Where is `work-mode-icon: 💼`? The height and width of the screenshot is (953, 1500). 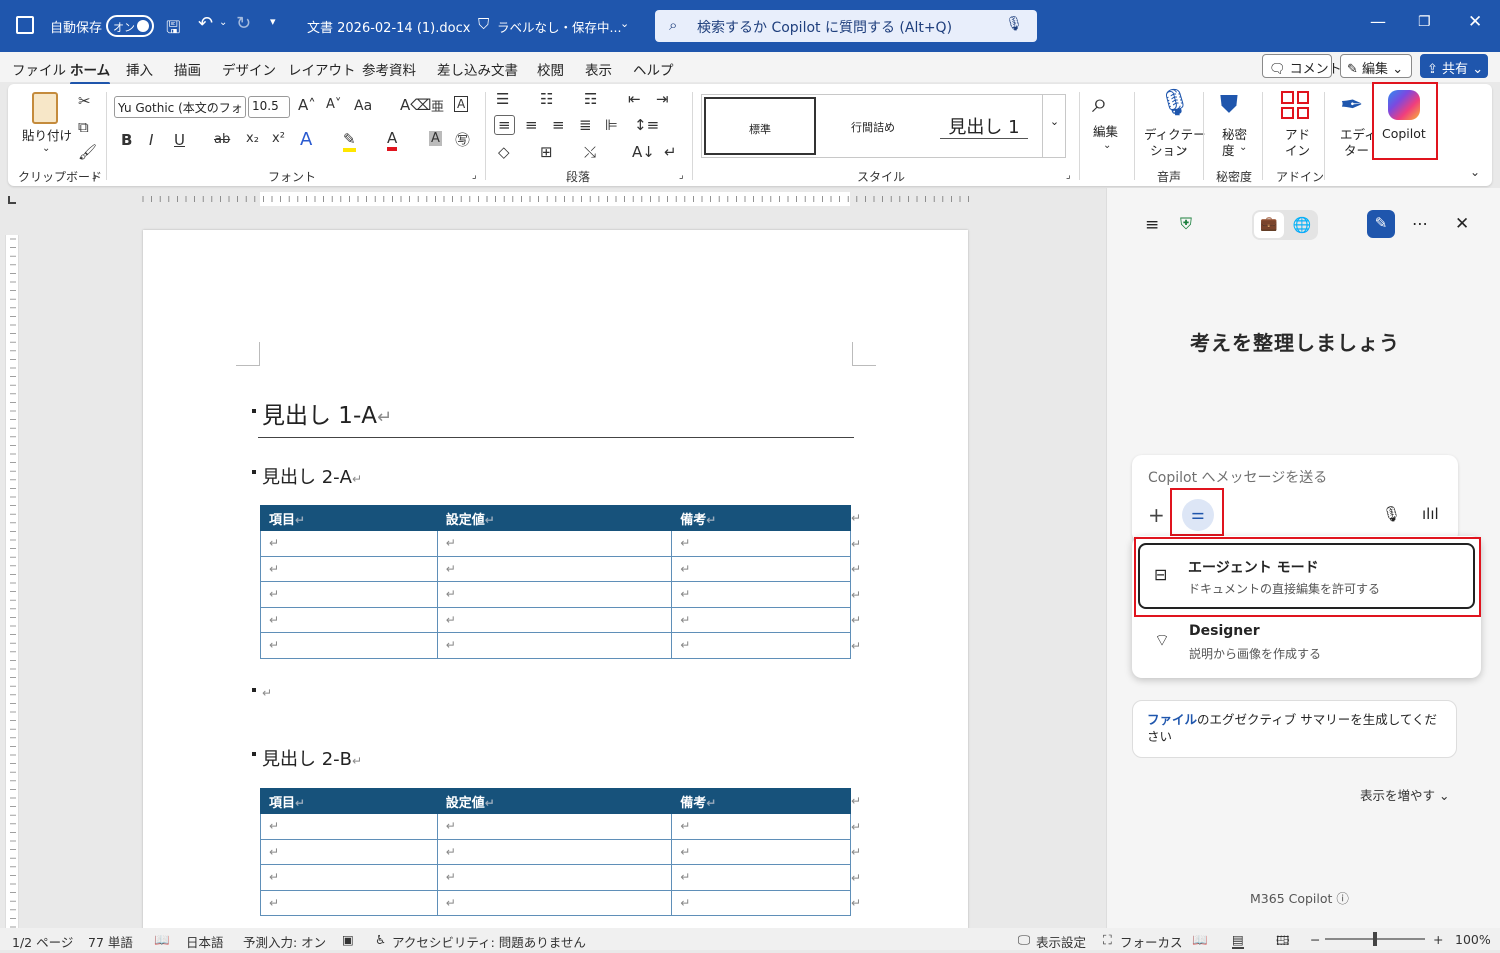
work-mode-icon: 💼 is located at coordinates (1269, 225).